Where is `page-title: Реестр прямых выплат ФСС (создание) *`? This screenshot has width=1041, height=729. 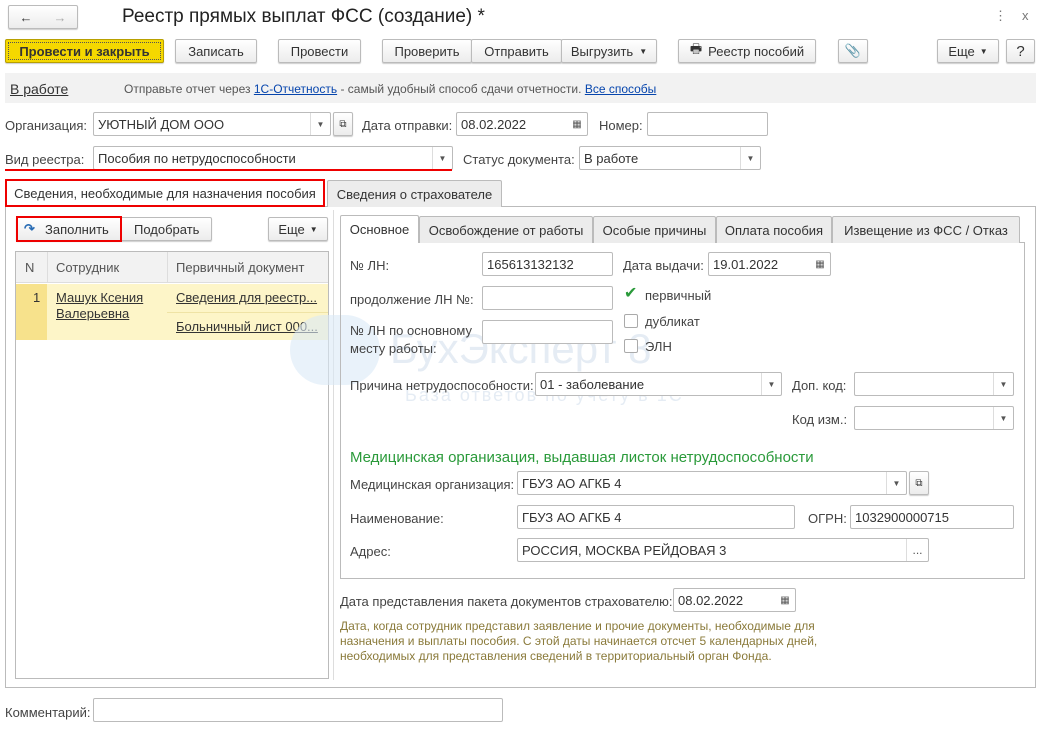
page-title: Реестр прямых выплат ФСС (создание) * is located at coordinates (303, 16).